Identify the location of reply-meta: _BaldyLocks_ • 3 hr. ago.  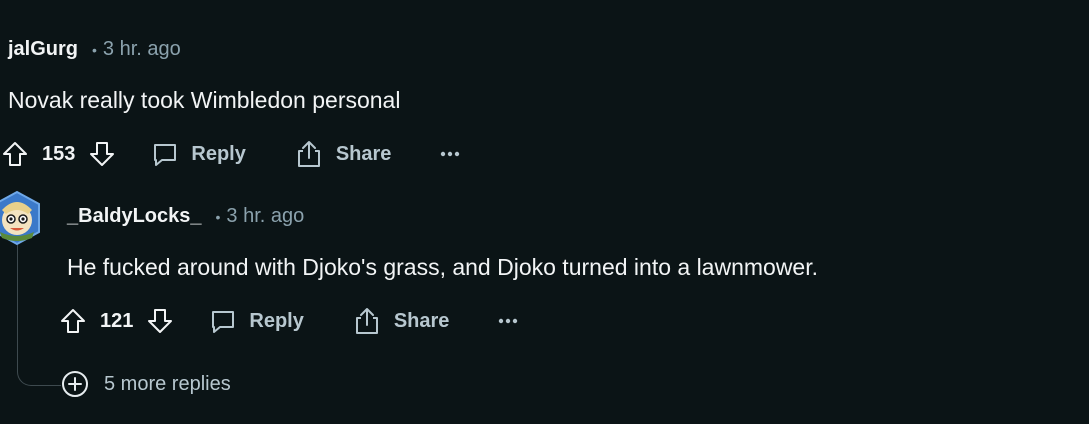
(185, 216).